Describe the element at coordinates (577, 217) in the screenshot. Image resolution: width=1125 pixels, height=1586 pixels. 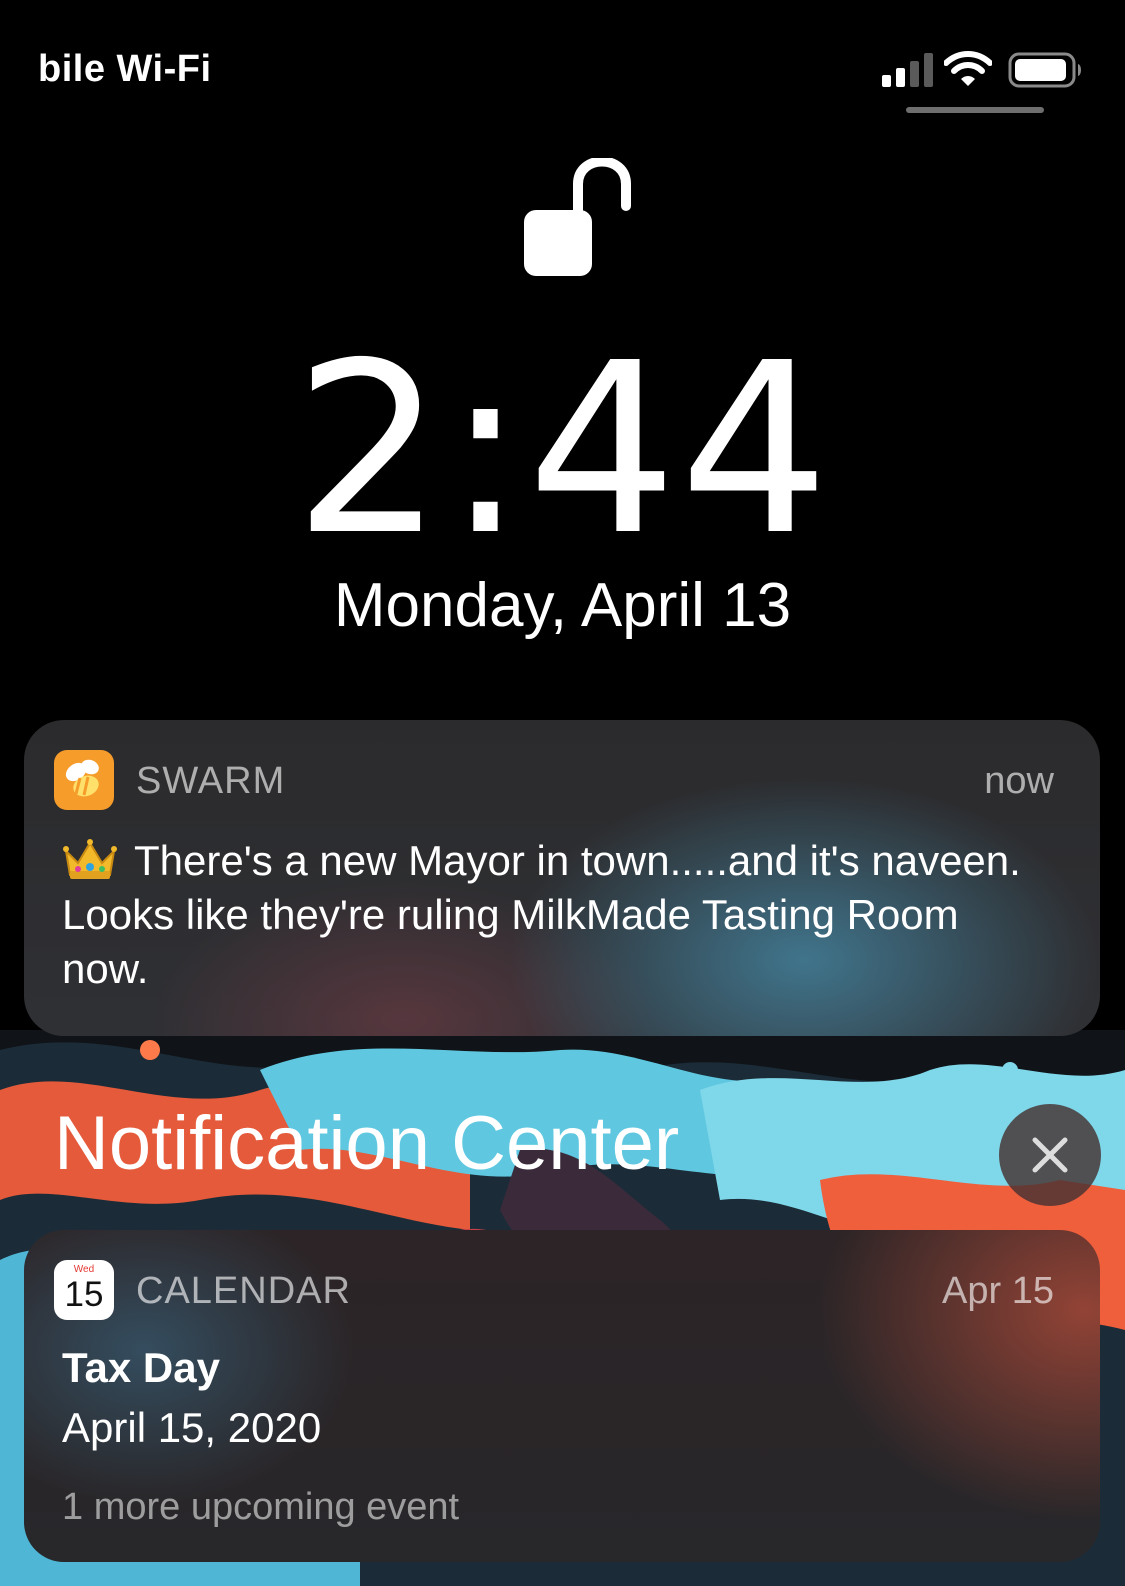
I see `unlocked-padlock-icon` at that location.